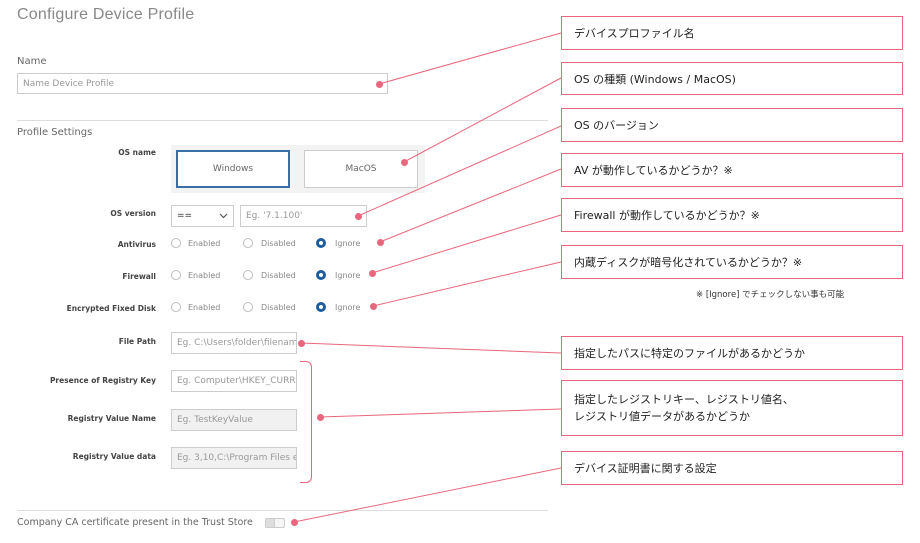  I want to click on callout-cert: デバイス証明書に関する設定, so click(732, 468).